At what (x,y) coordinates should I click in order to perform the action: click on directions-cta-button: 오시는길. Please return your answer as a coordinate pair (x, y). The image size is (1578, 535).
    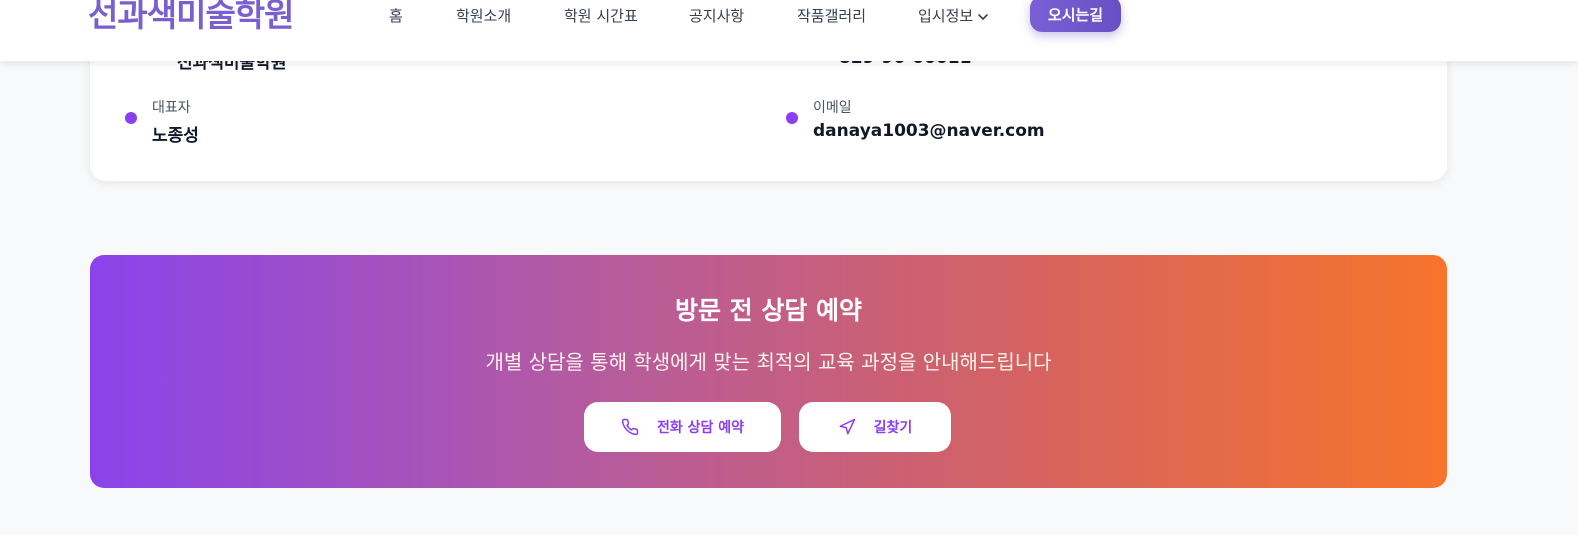
    Looking at the image, I should click on (1075, 16).